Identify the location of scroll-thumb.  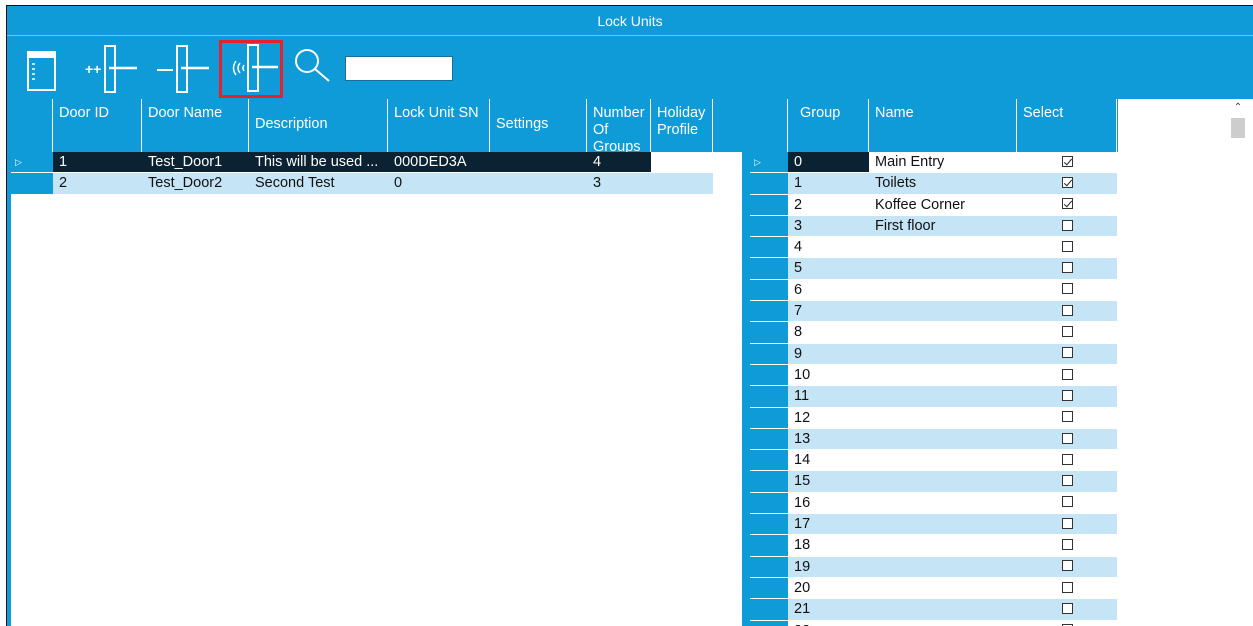
(1238, 128).